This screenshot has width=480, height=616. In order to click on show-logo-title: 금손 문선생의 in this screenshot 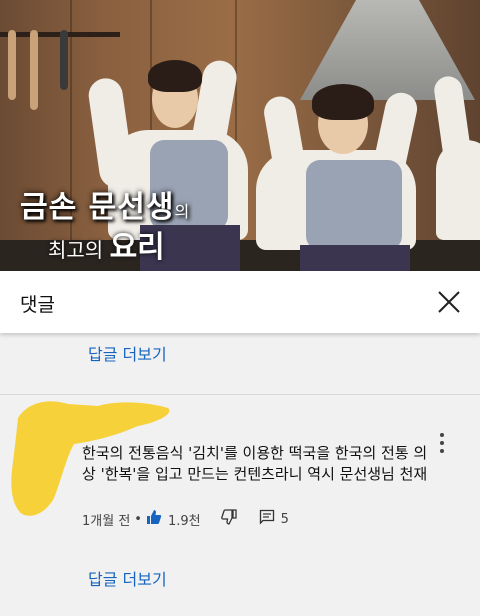, I will do `click(105, 207)`.